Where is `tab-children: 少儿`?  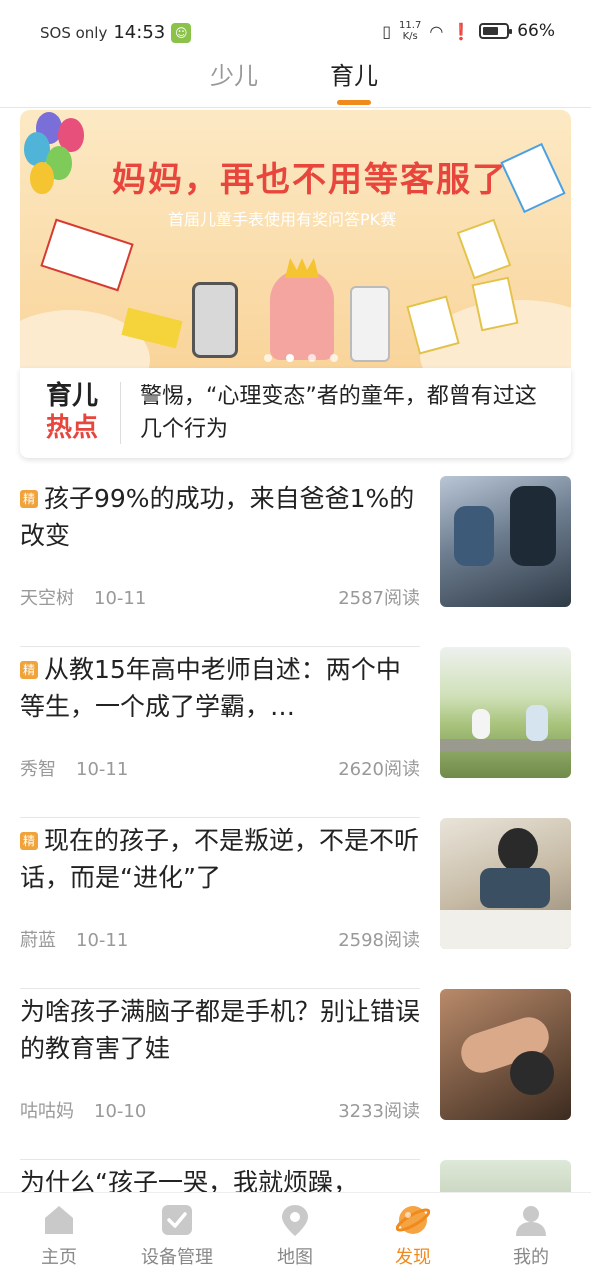 tab-children: 少儿 is located at coordinates (234, 81).